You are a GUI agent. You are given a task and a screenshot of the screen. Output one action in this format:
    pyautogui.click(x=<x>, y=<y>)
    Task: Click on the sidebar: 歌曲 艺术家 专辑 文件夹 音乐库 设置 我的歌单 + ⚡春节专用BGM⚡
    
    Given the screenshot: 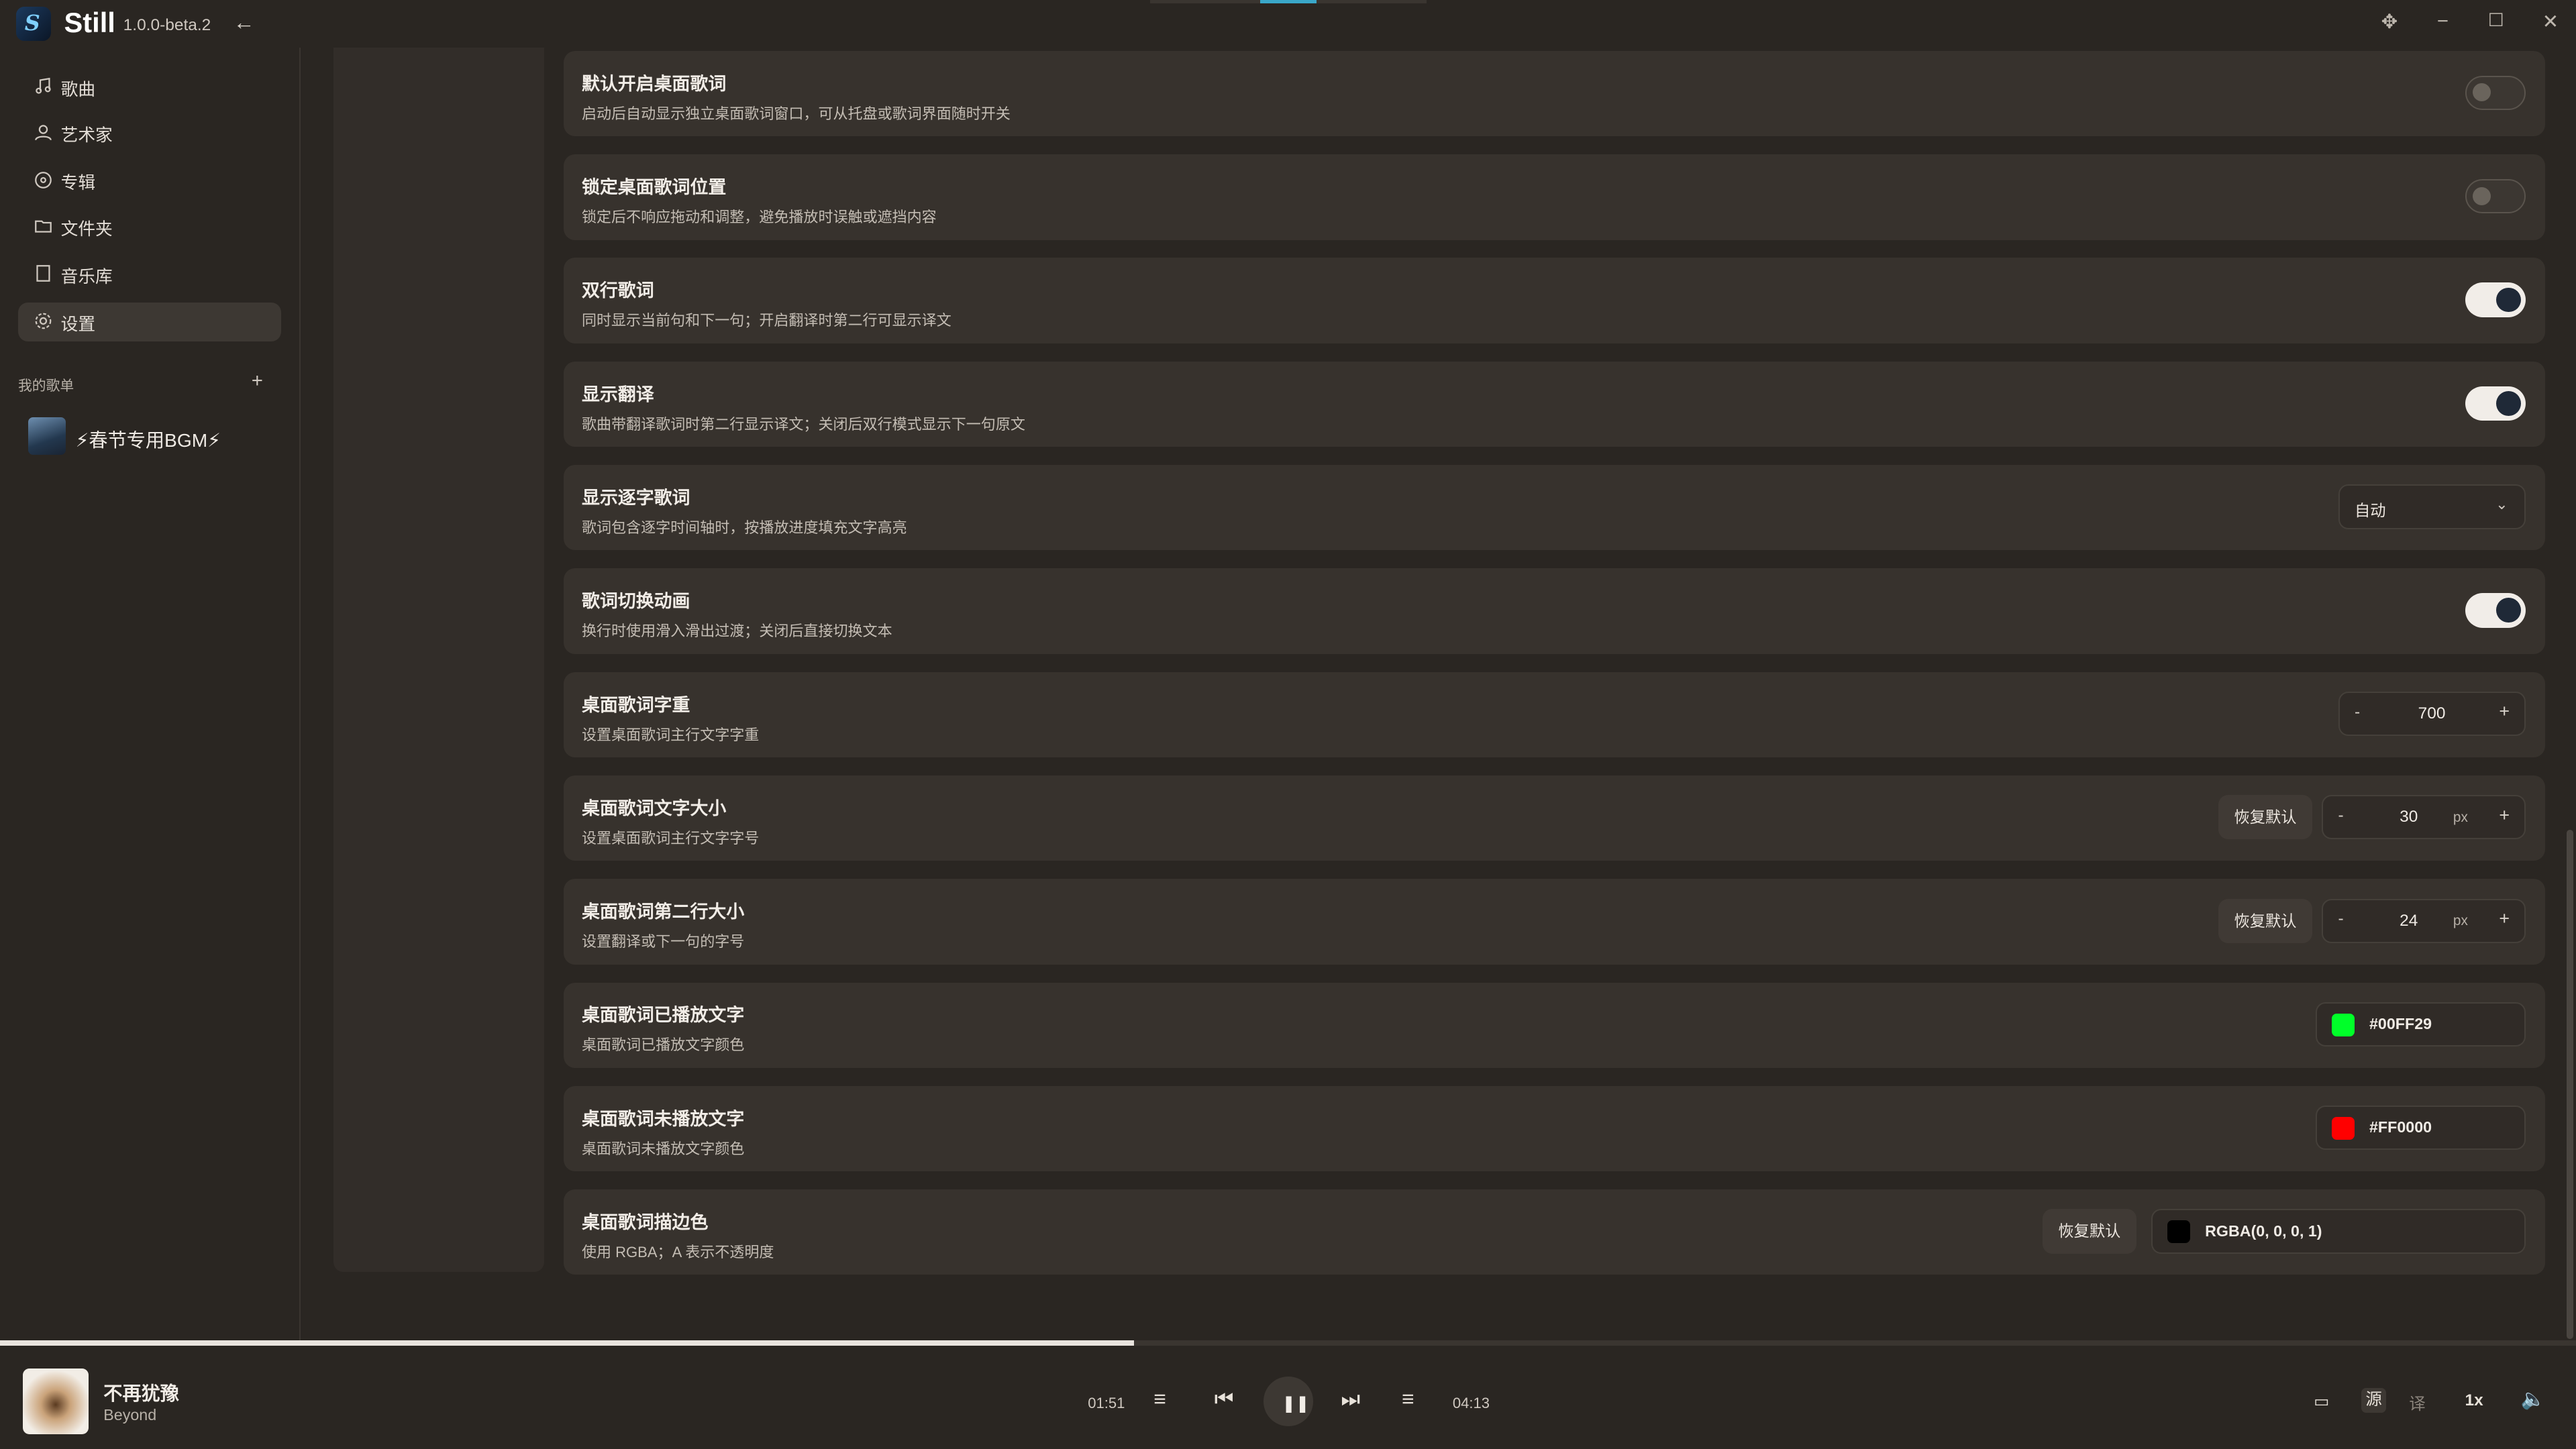 What is the action you would take?
    pyautogui.click(x=150, y=694)
    